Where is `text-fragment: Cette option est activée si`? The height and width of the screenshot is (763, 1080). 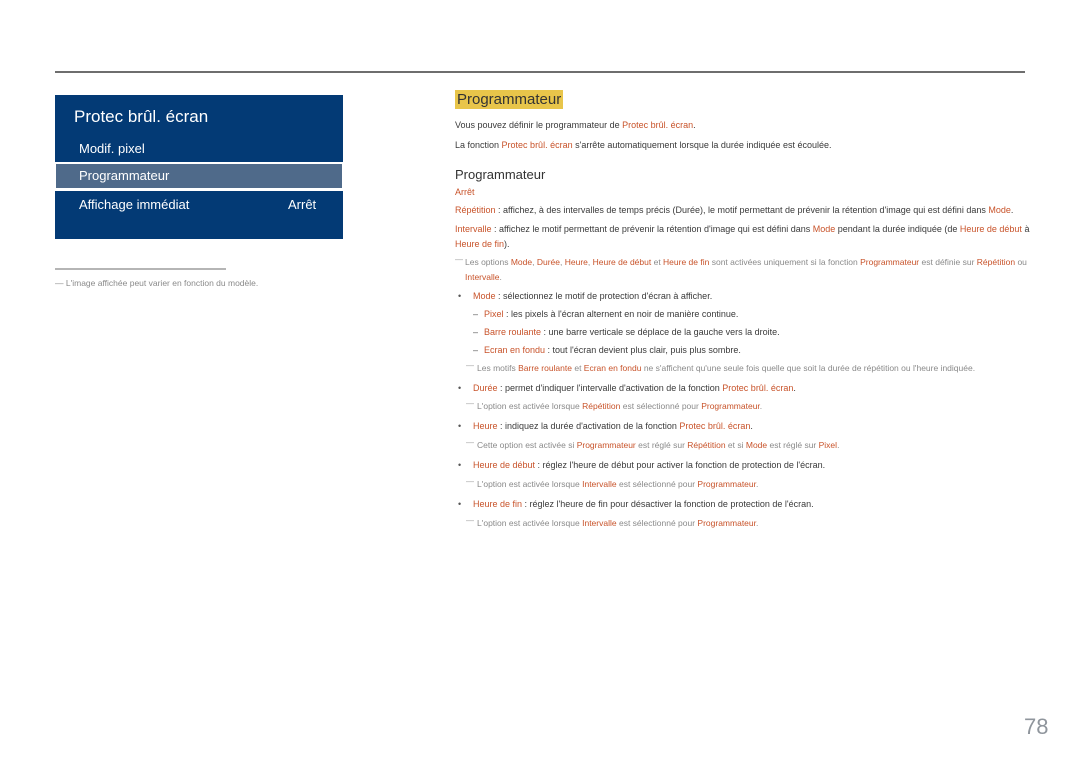
text-fragment: Cette option est activée si is located at coordinates (527, 445).